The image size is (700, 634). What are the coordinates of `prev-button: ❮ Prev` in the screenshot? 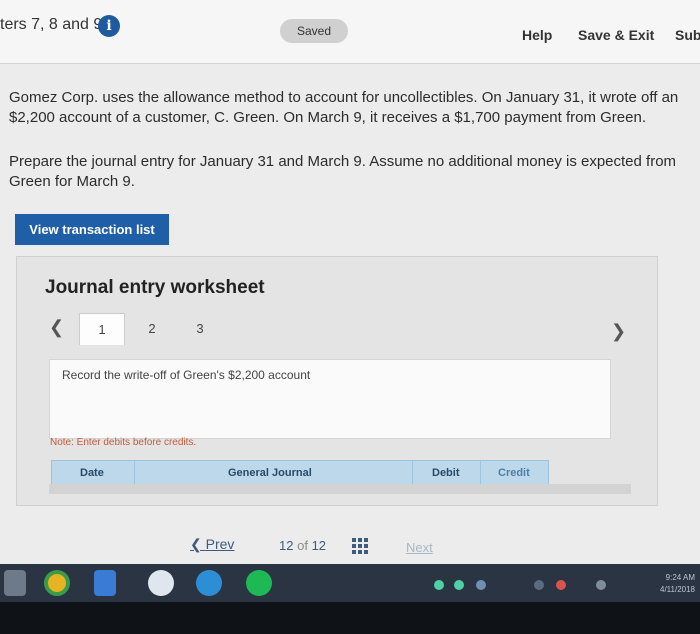 It's located at (212, 544).